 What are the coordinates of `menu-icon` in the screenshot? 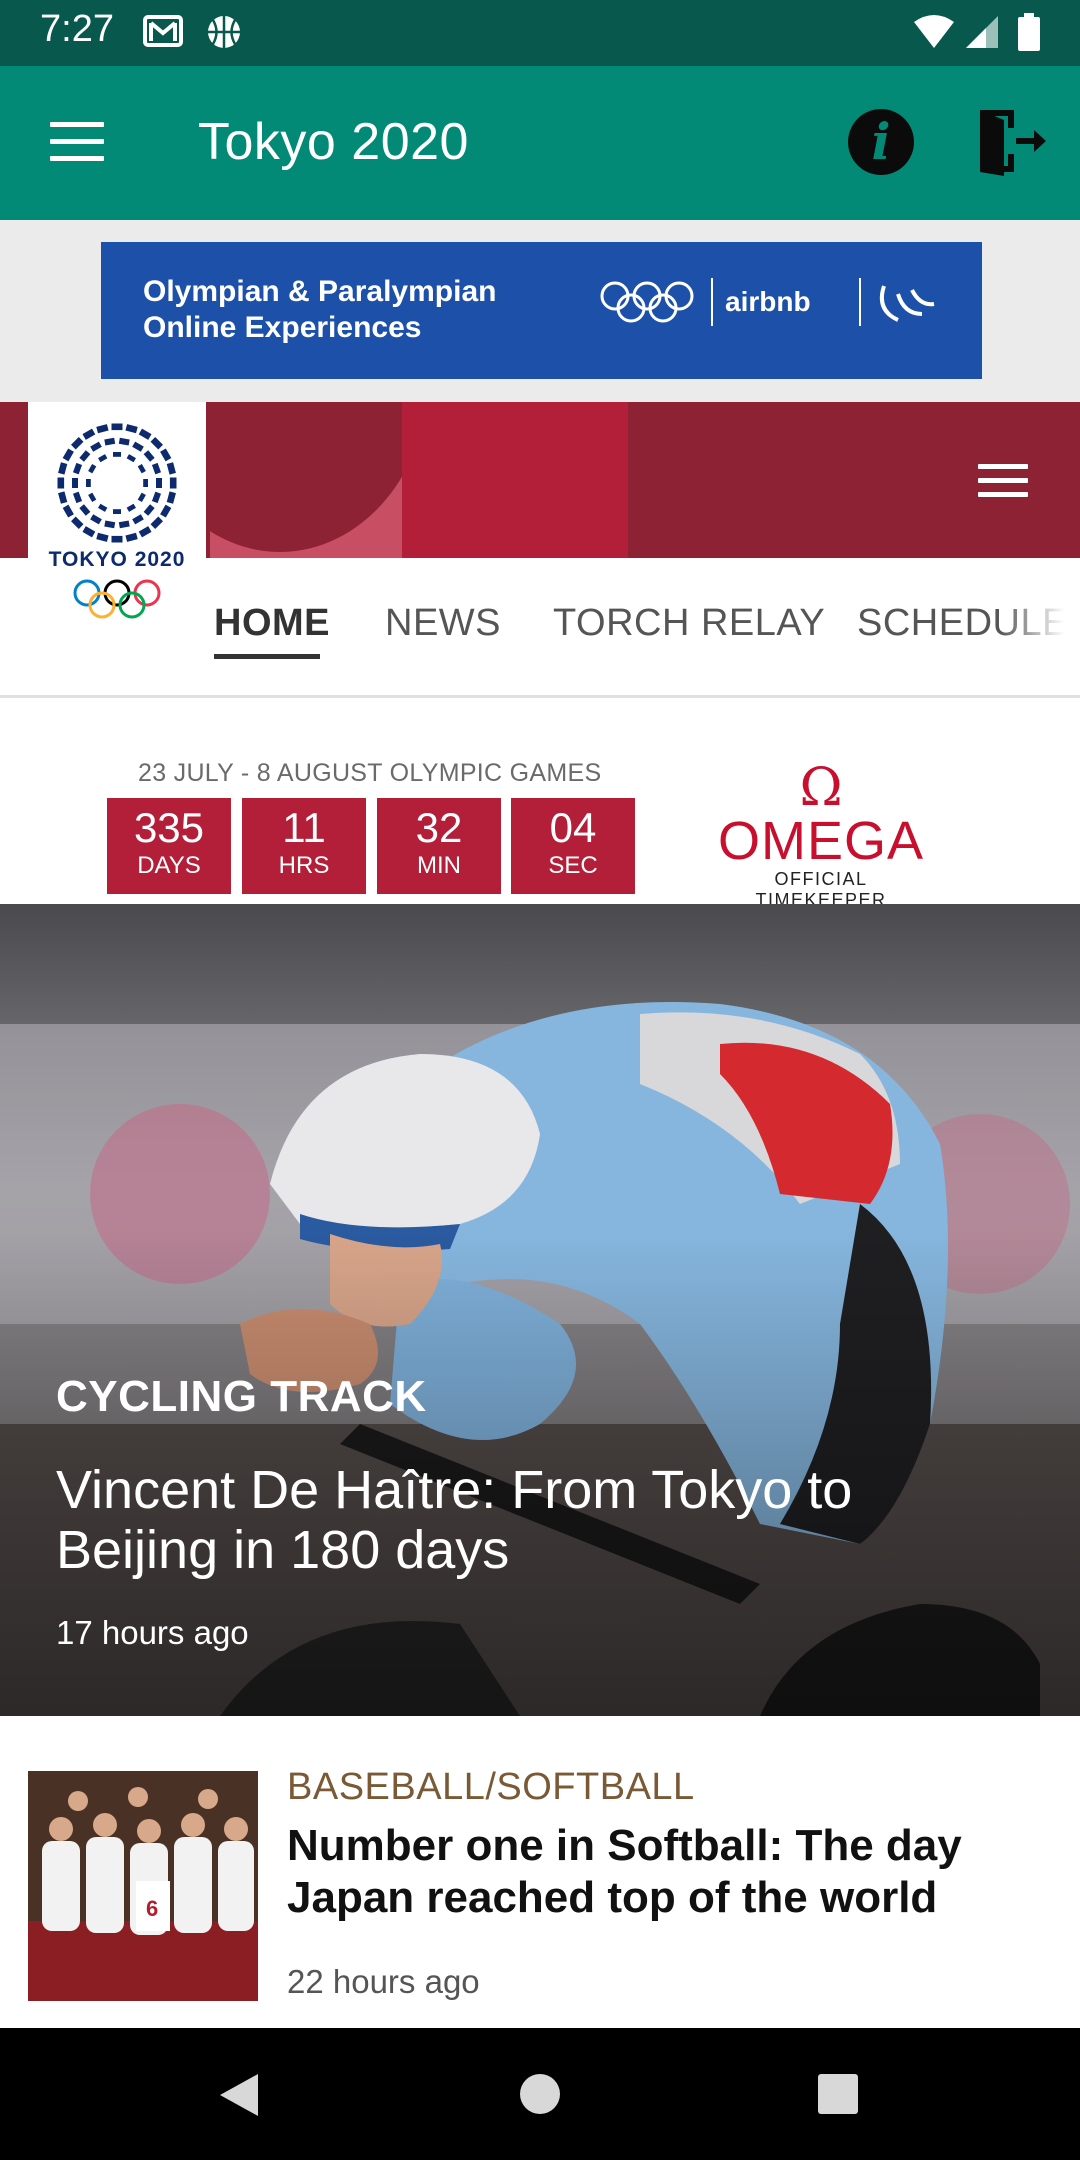 It's located at (77, 142).